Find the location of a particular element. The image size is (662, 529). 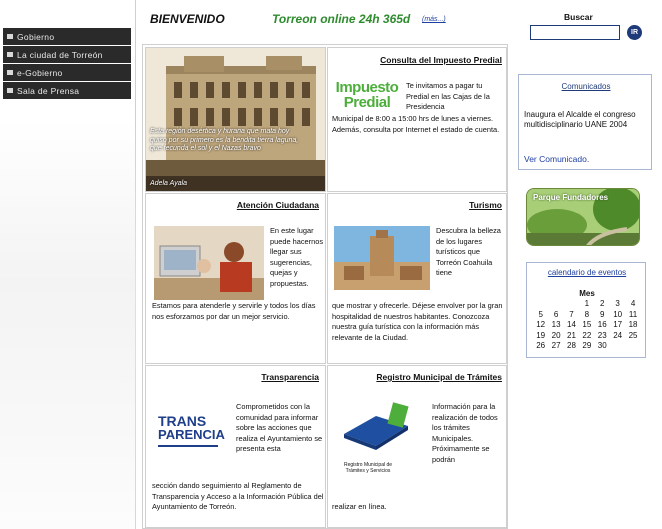

landmark-photo-illustration is located at coordinates (382, 258).